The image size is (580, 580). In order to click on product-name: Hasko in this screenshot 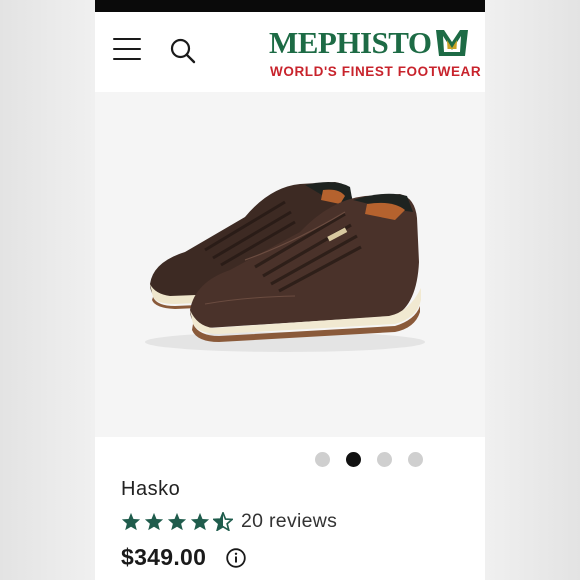, I will do `click(151, 489)`.